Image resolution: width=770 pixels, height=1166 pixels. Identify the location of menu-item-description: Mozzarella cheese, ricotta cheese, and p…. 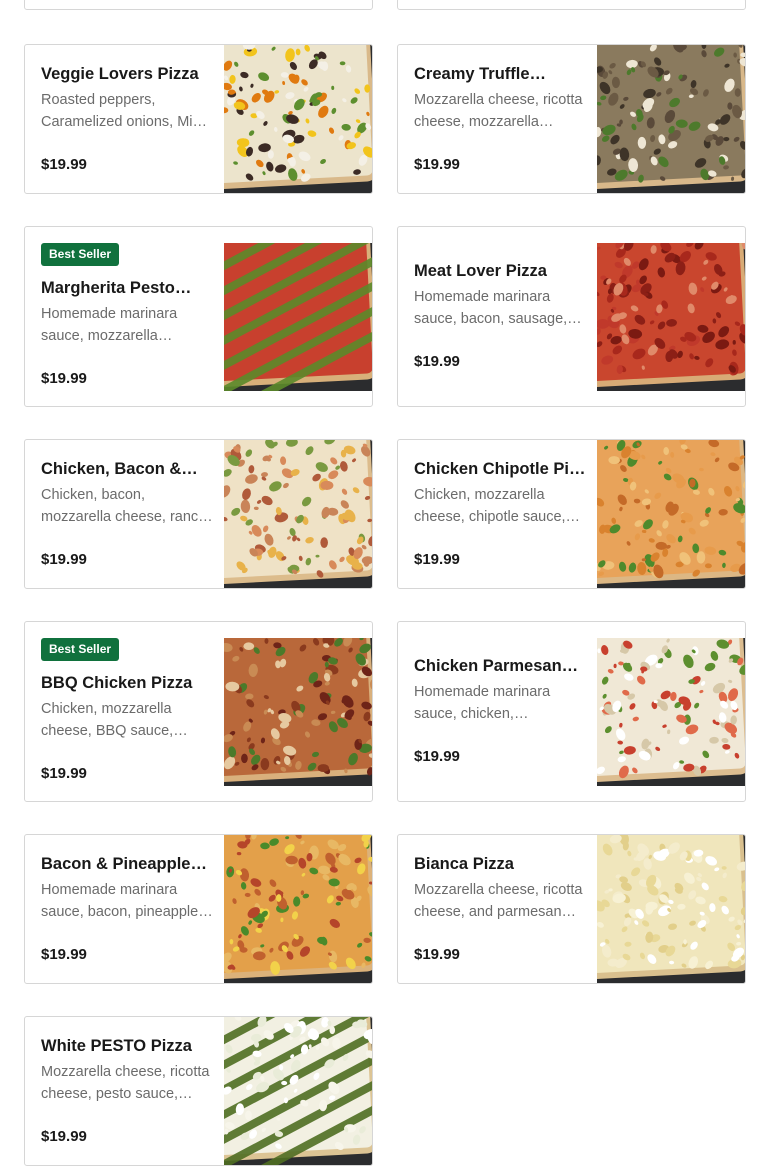
(498, 900).